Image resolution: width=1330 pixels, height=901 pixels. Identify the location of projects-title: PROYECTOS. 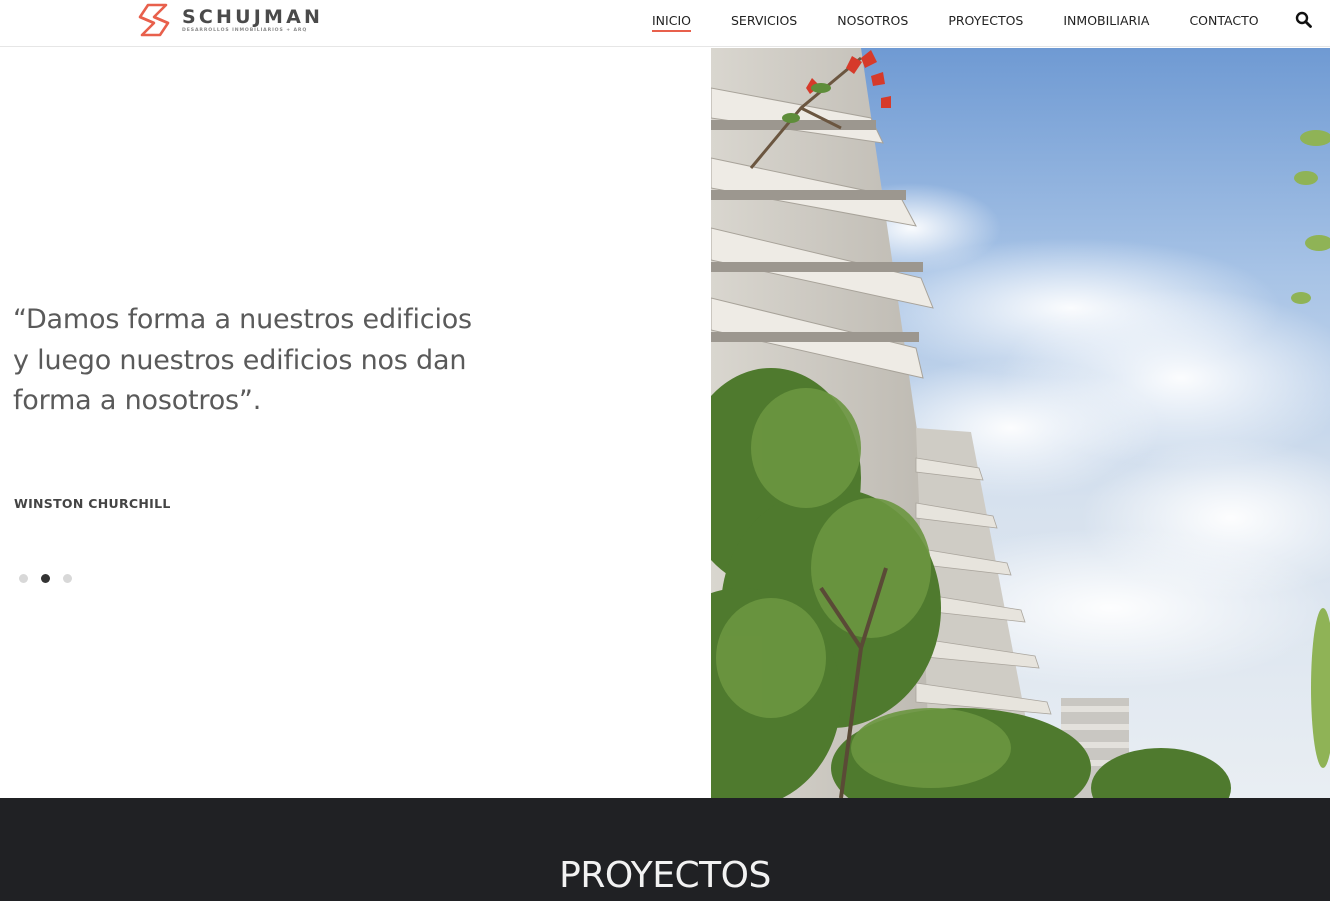
(665, 875).